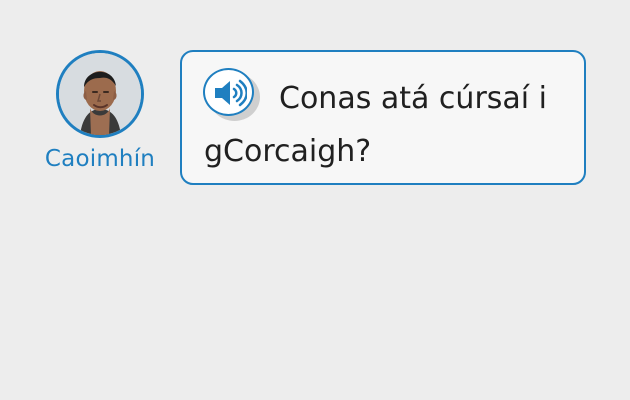 The height and width of the screenshot is (400, 630). Describe the element at coordinates (100, 159) in the screenshot. I see `speaker-name: Caoimhín` at that location.